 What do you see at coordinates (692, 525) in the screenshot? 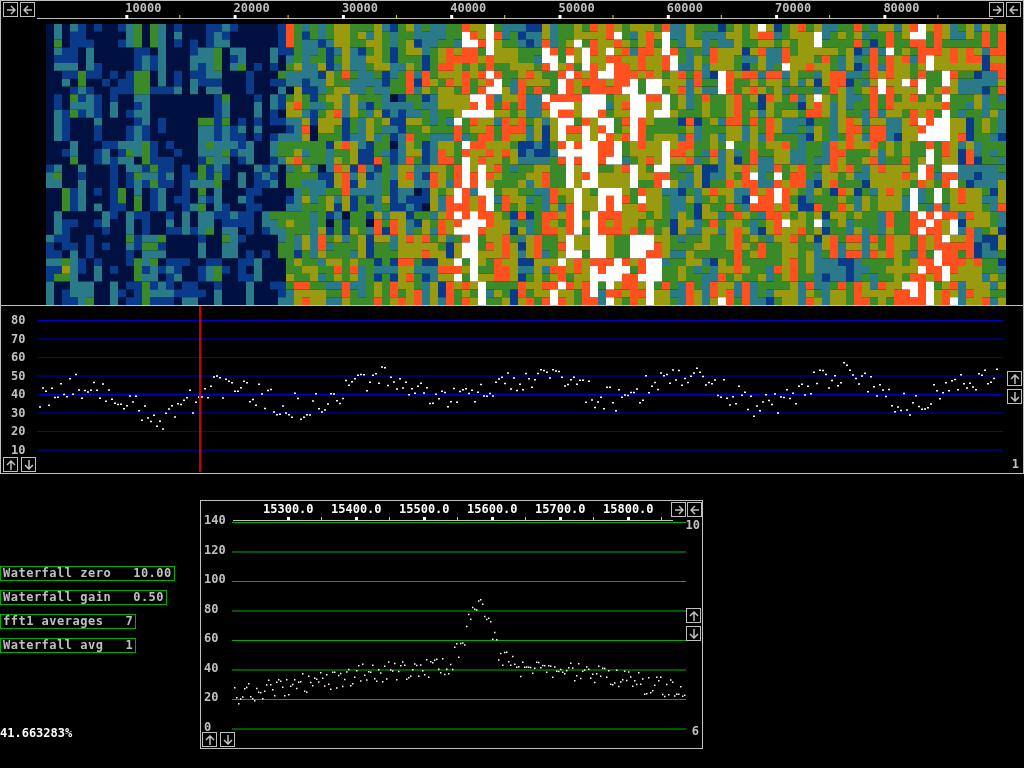
I see `scale-label: 10` at bounding box center [692, 525].